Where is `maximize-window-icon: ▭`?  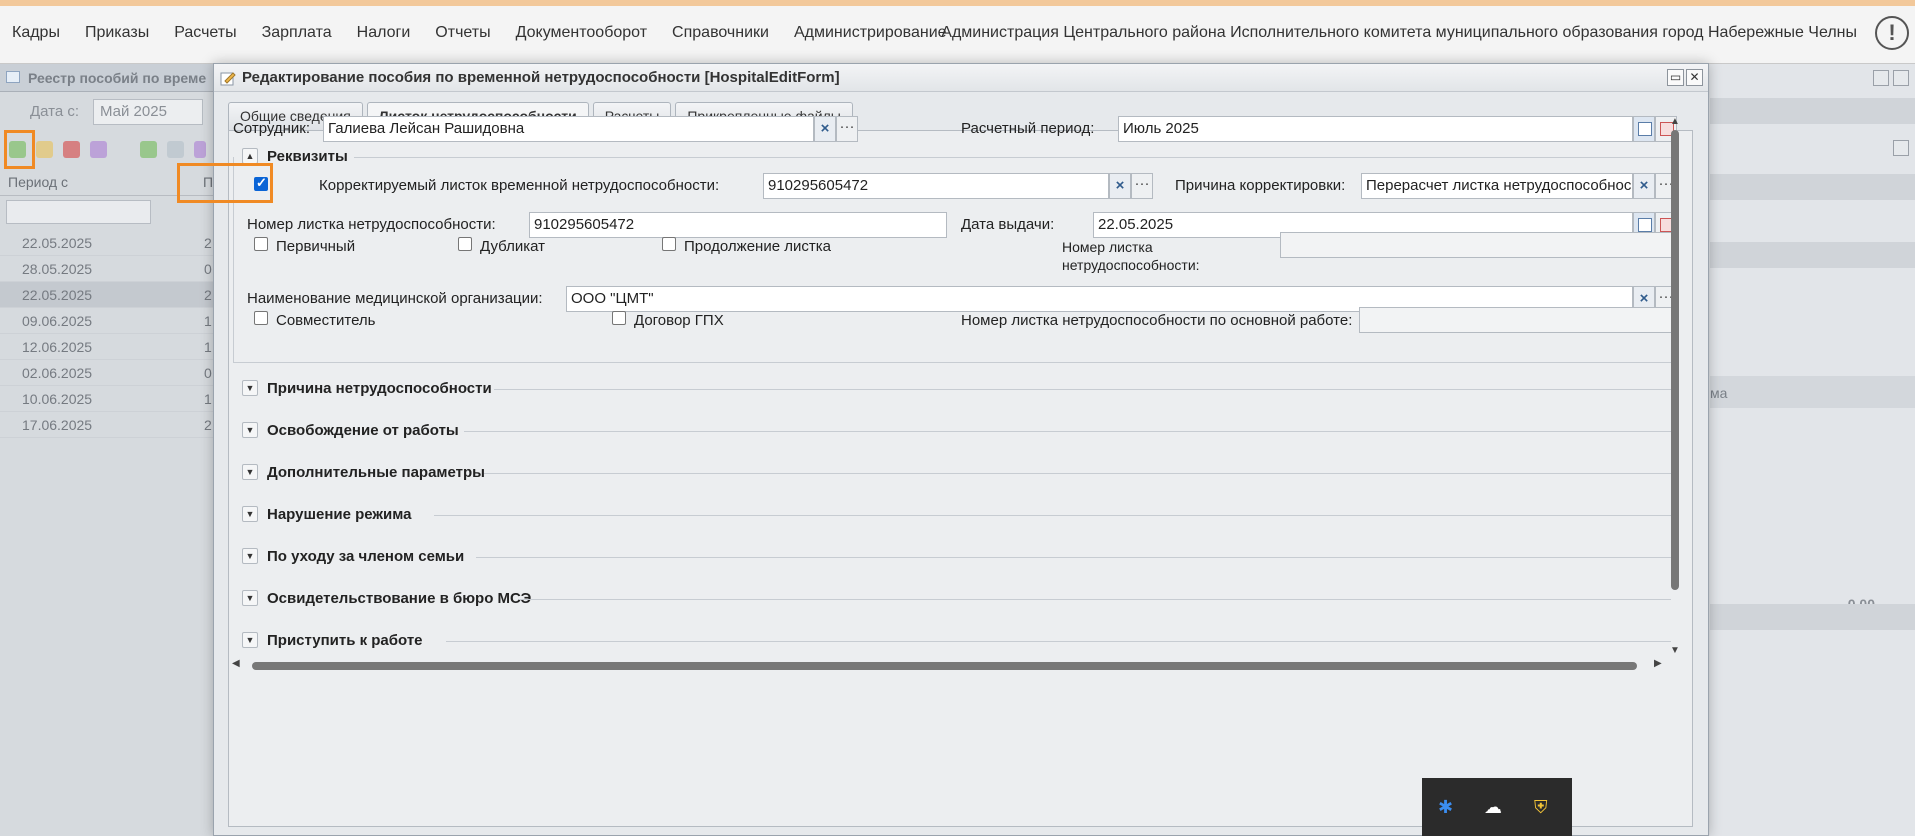 maximize-window-icon: ▭ is located at coordinates (1675, 77).